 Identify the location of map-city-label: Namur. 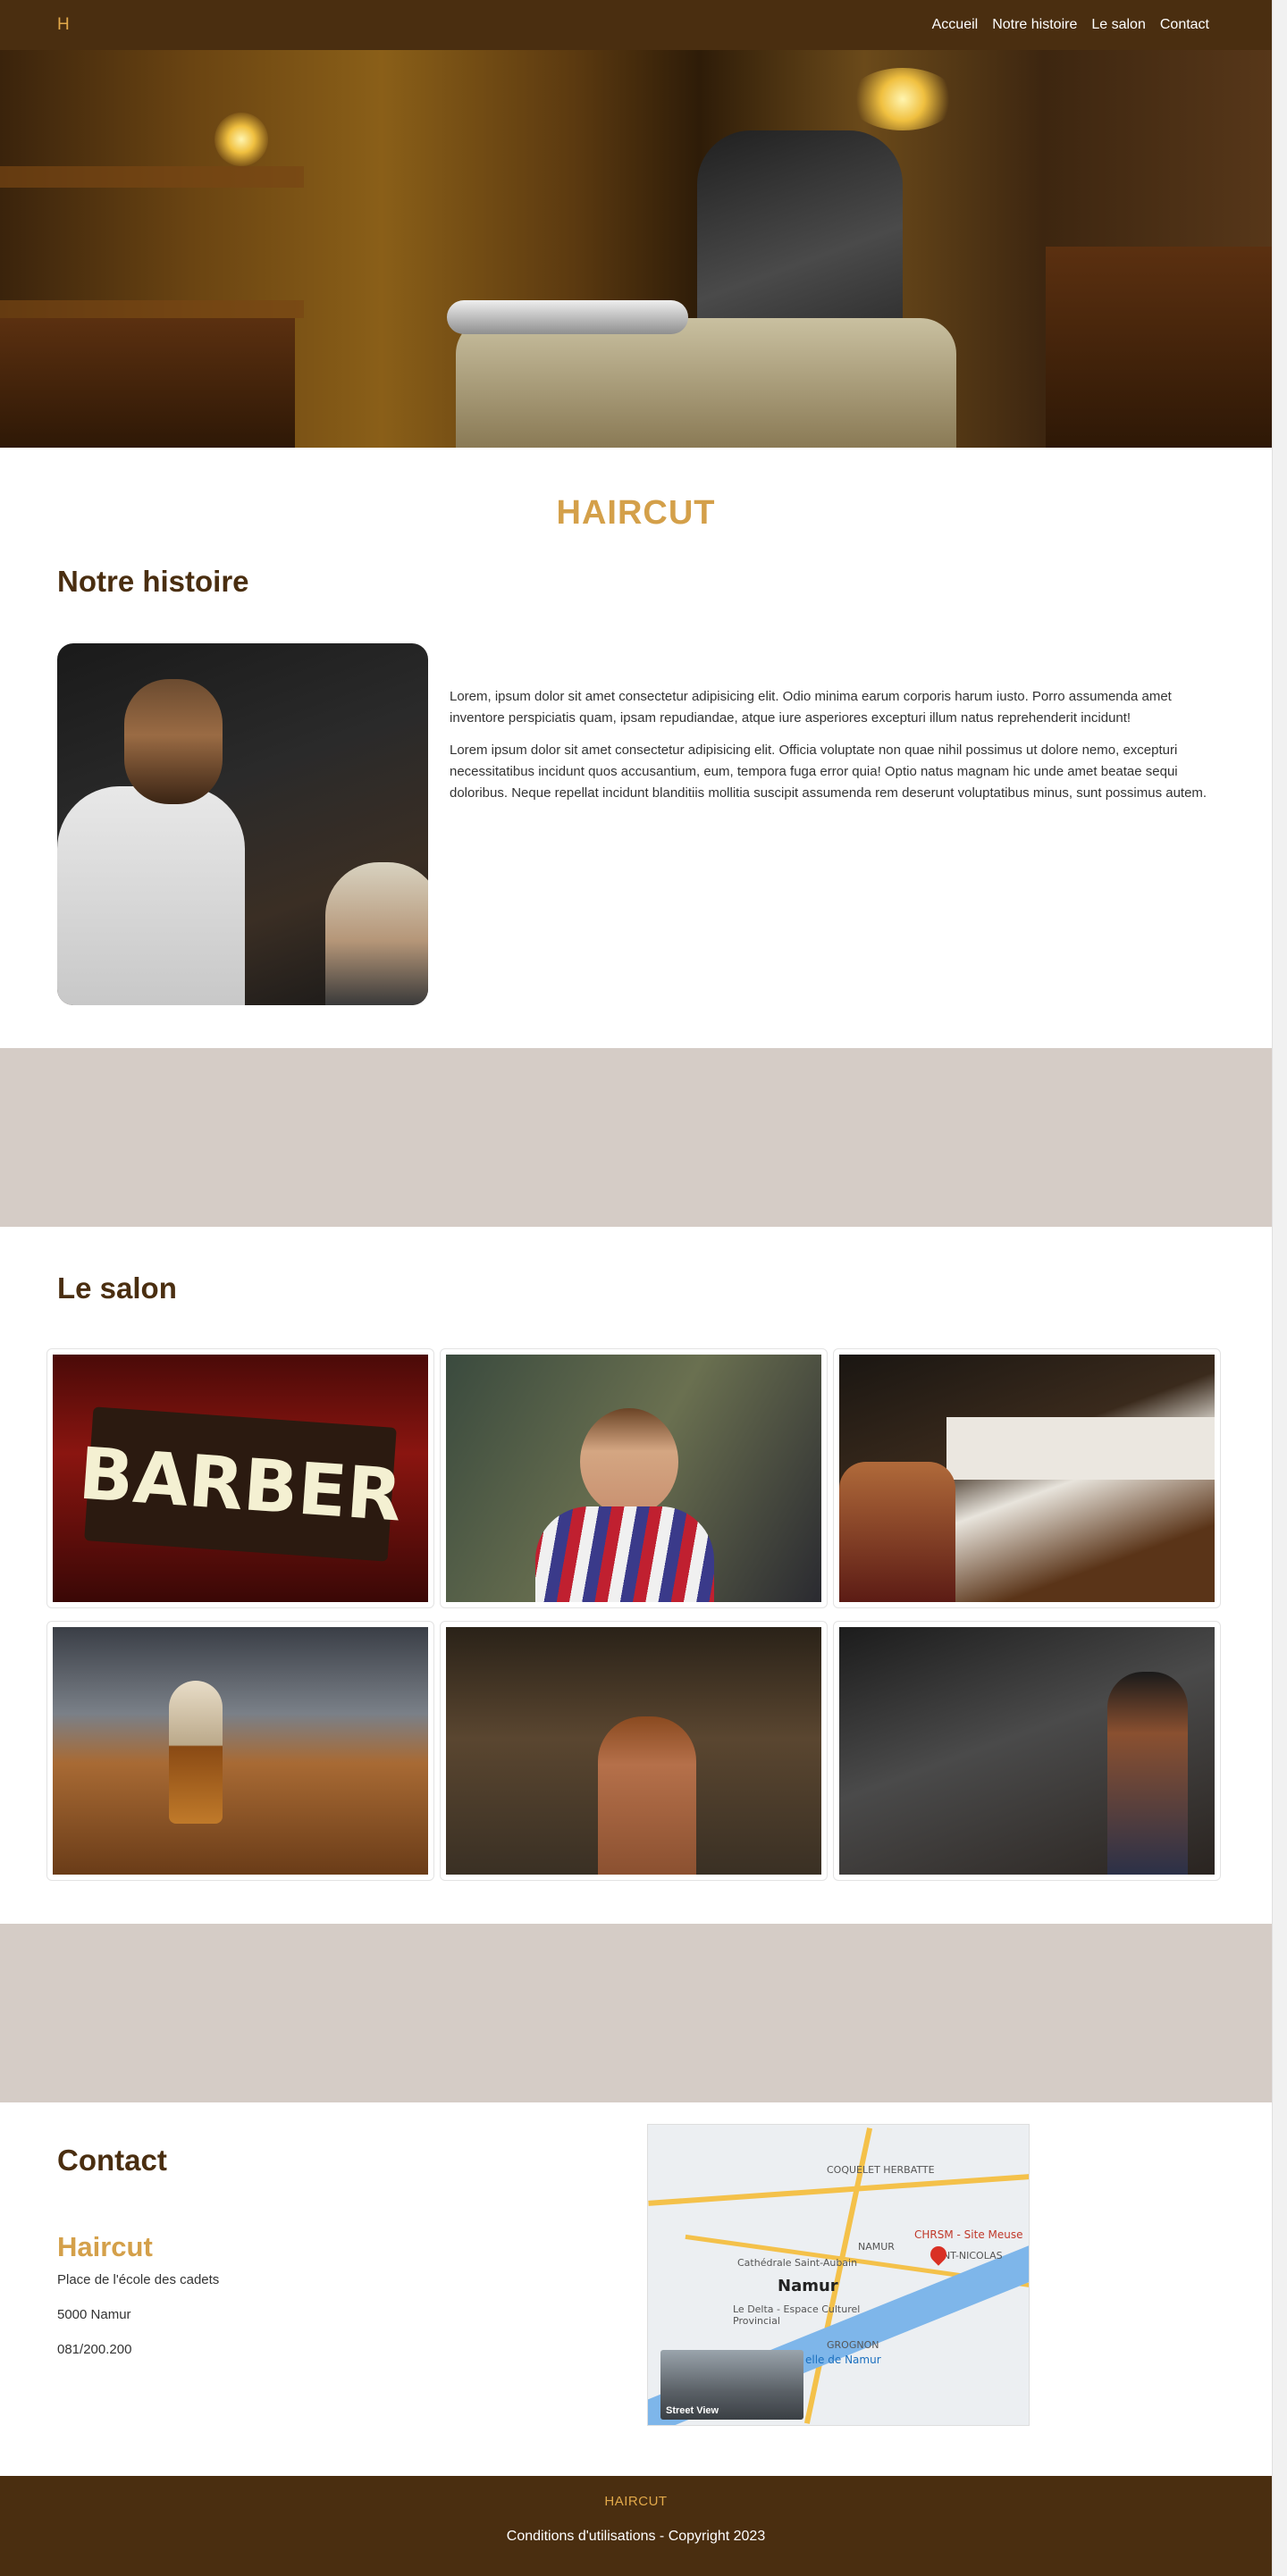
(808, 2286).